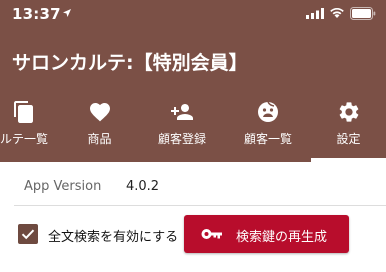  I want to click on tab-label: 設定, so click(348, 139).